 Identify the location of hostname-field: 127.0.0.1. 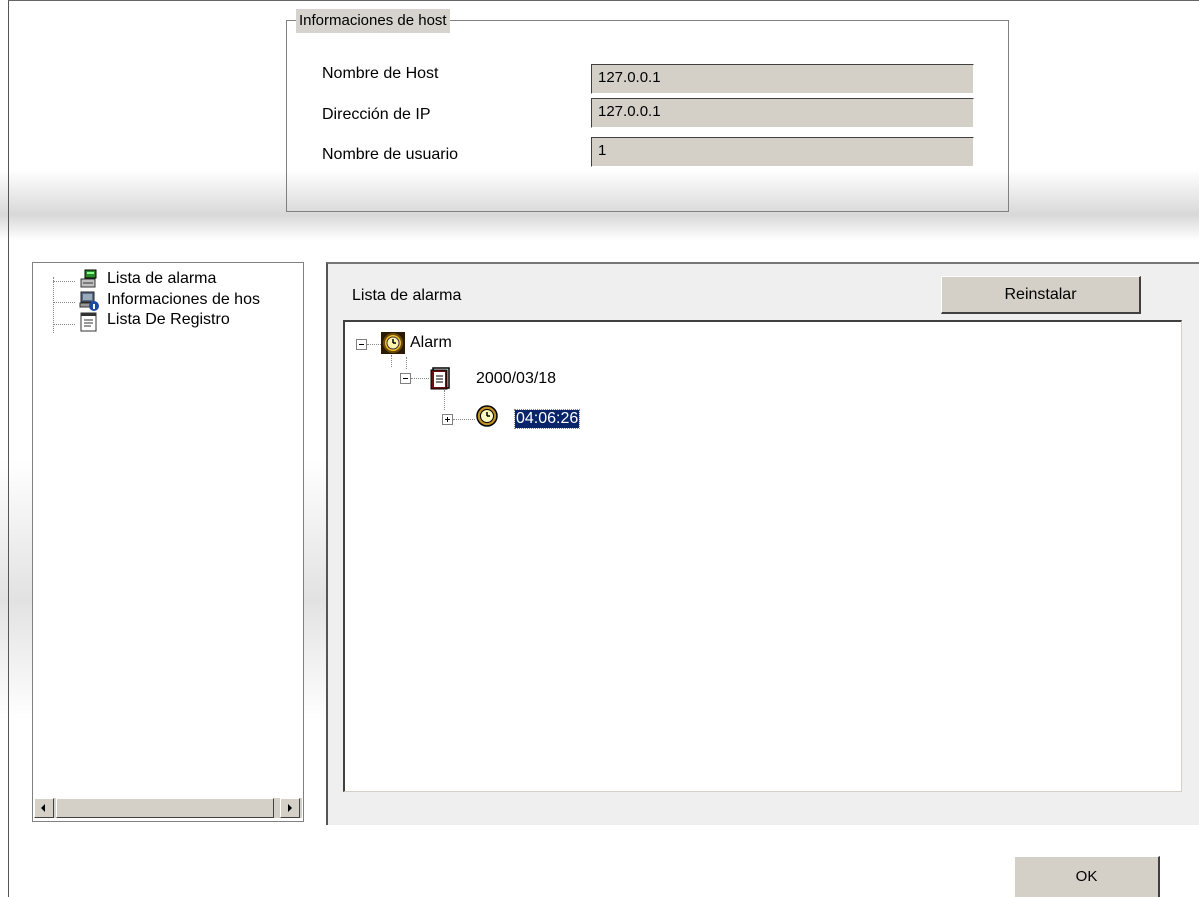
(782, 79).